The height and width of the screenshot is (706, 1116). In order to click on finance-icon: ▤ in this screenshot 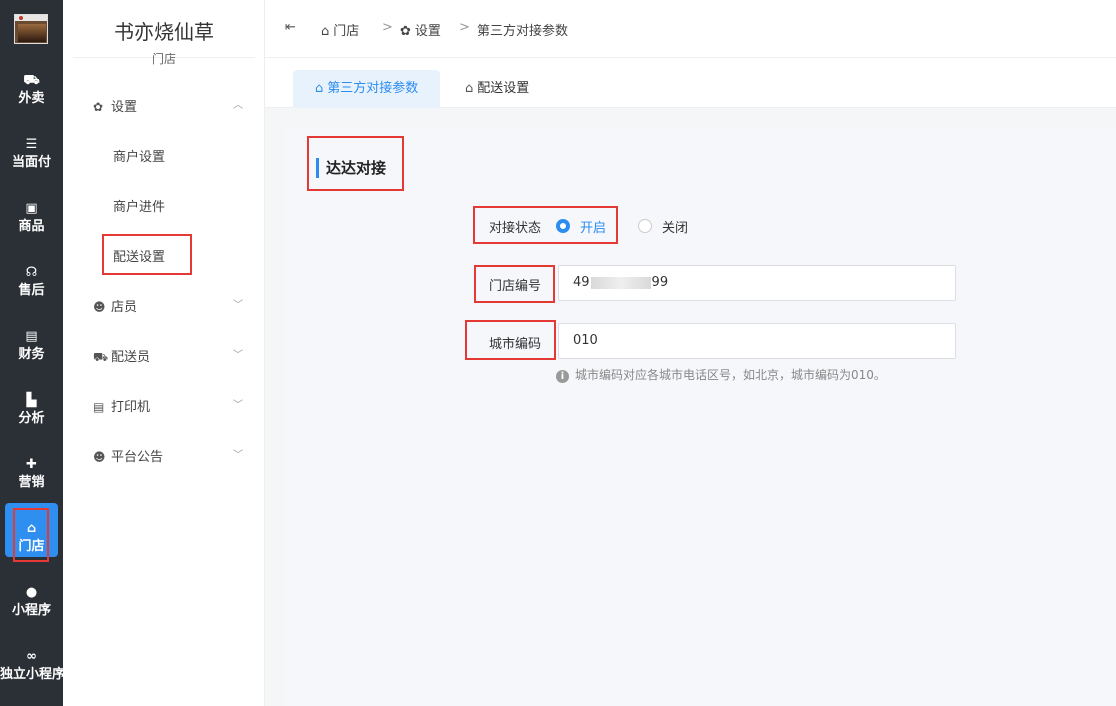, I will do `click(31, 336)`.